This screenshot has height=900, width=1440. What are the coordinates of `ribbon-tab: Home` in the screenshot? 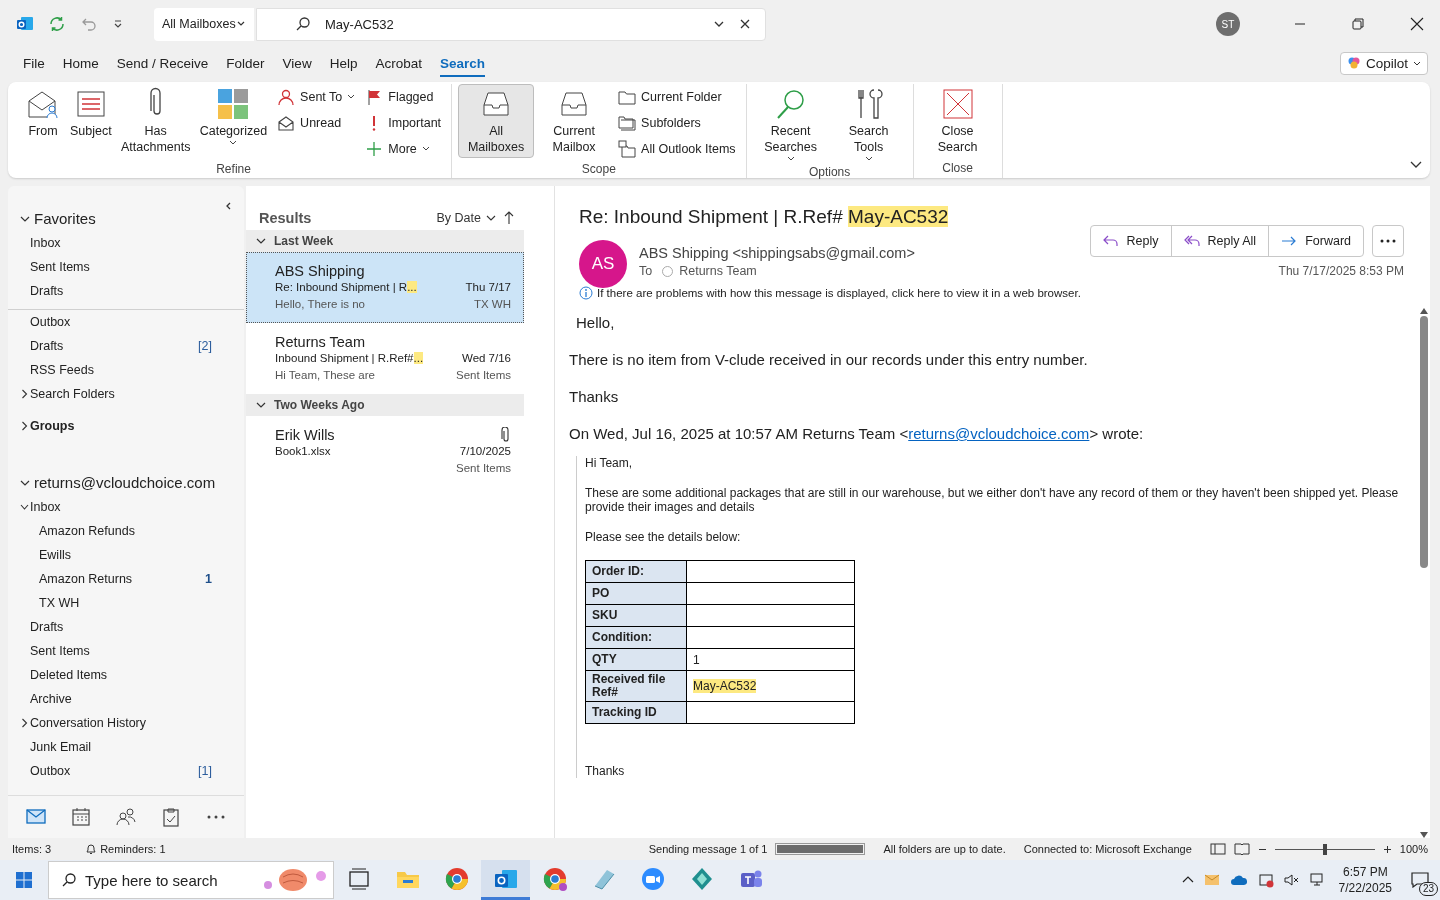 It's located at (80, 63).